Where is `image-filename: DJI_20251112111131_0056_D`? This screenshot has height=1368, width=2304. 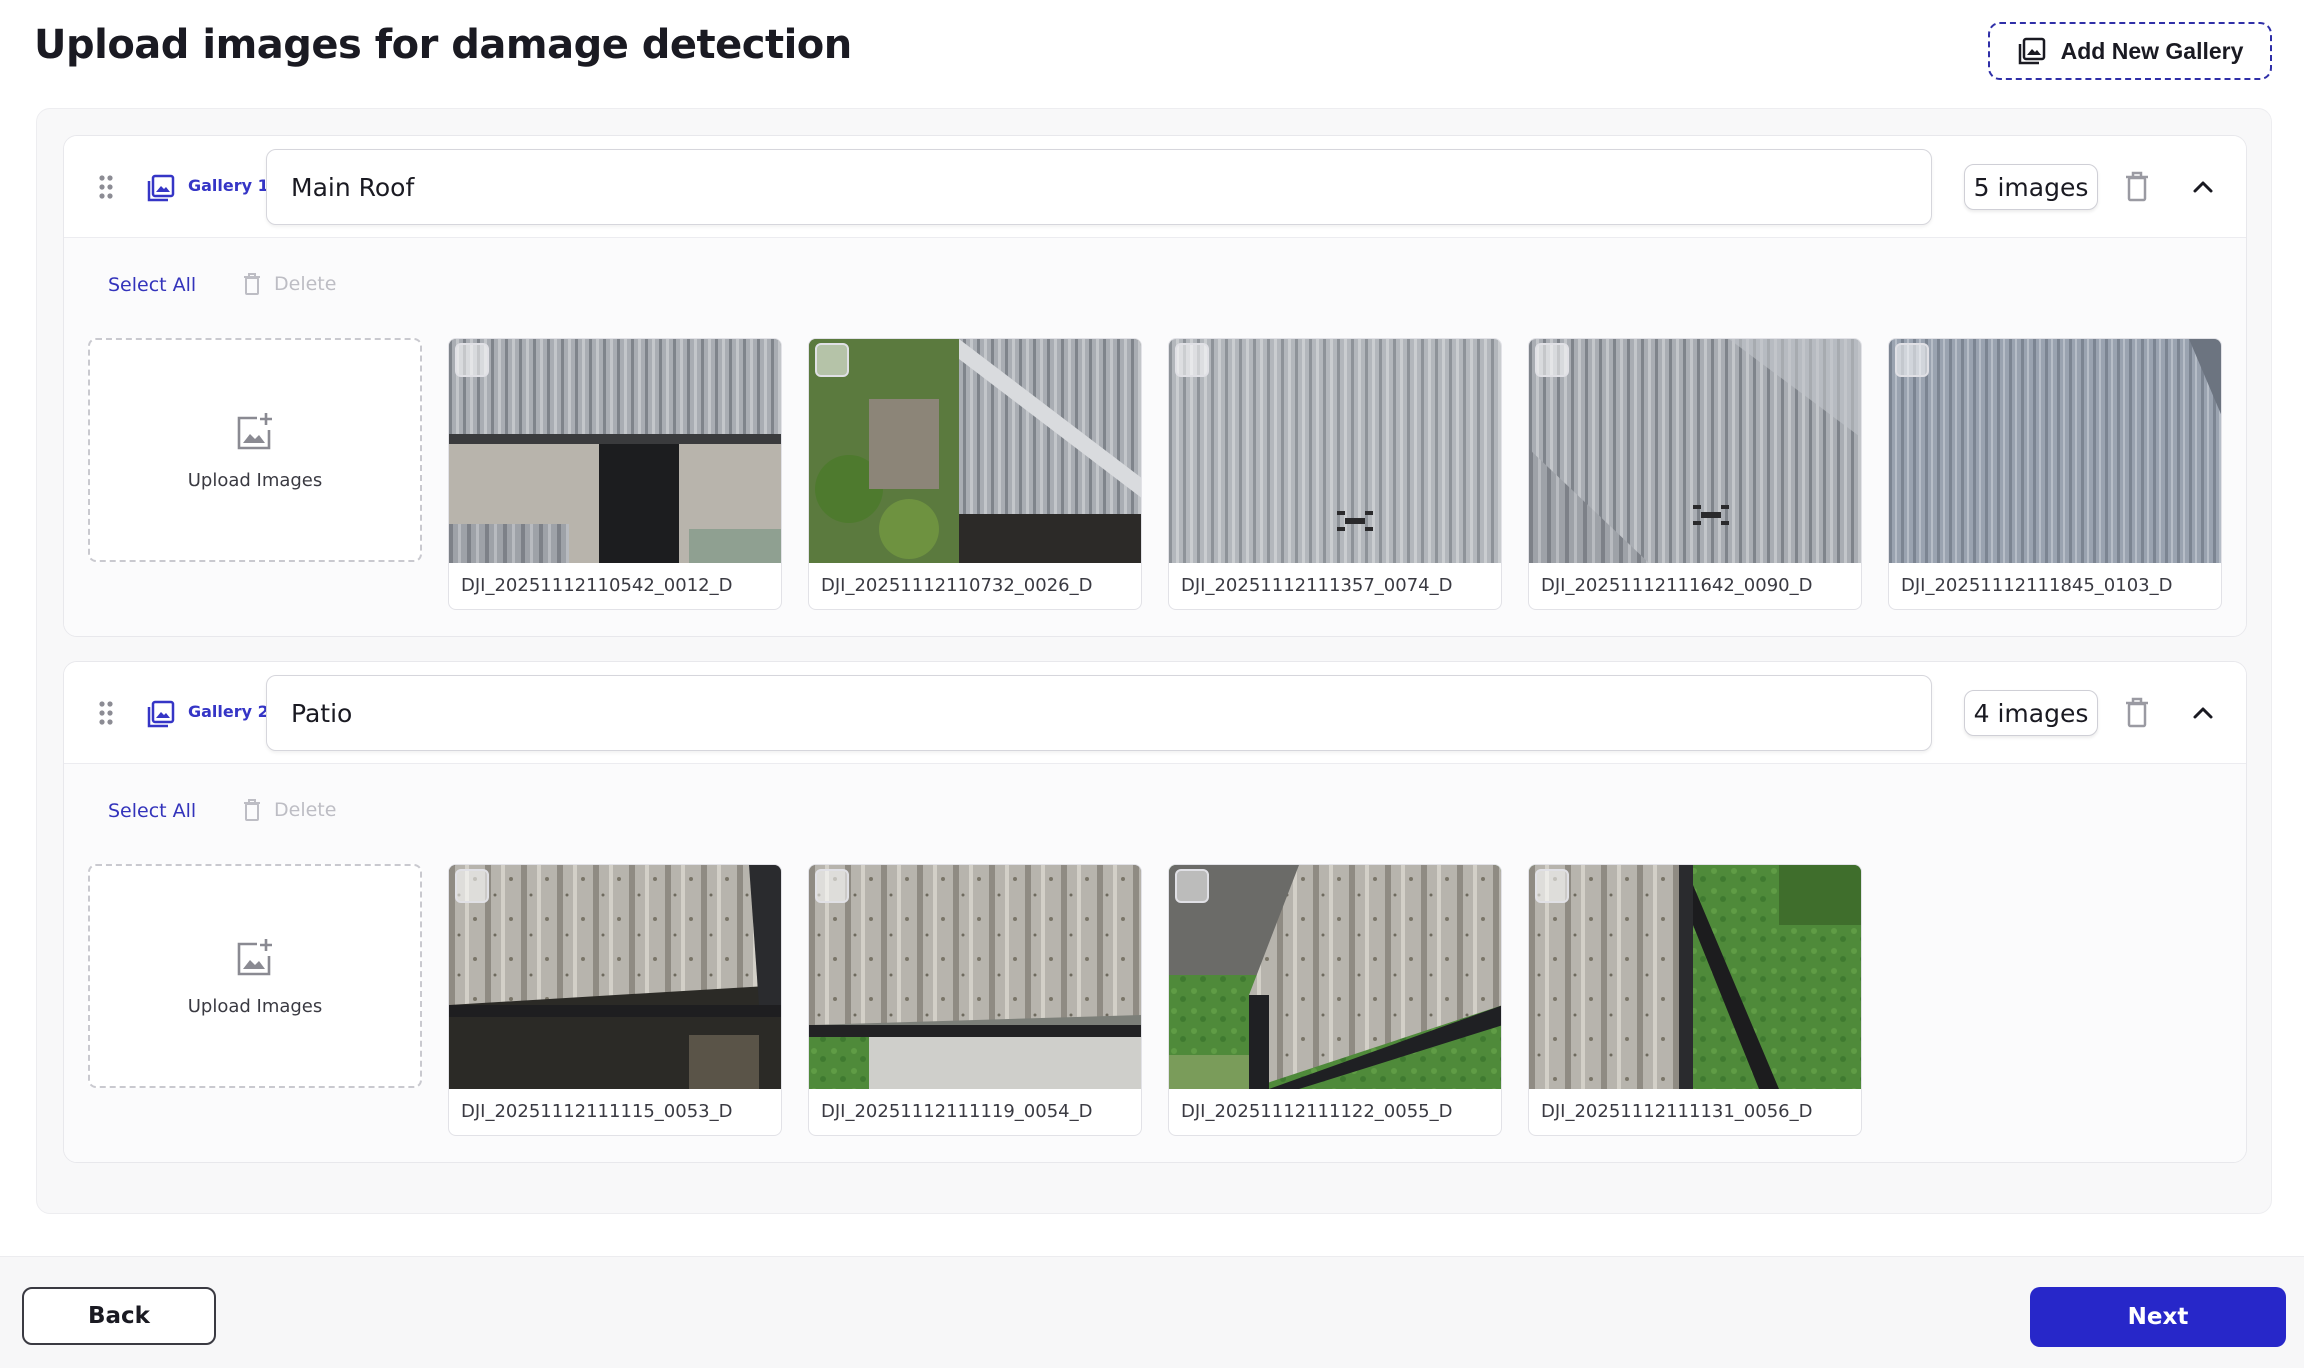 image-filename: DJI_20251112111131_0056_D is located at coordinates (1677, 1111).